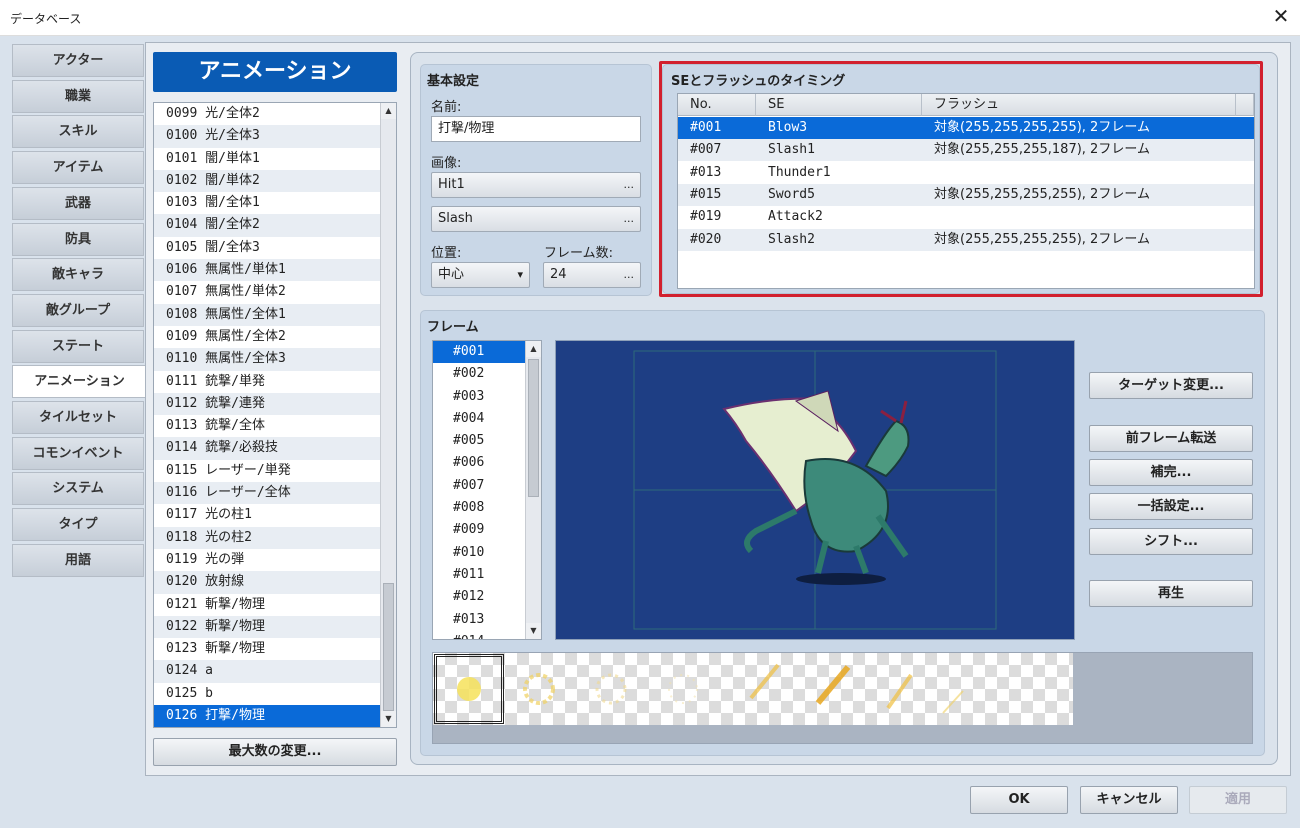 Image resolution: width=1300 pixels, height=828 pixels. Describe the element at coordinates (558, 274) in the screenshot. I see `frame-count-value: 24` at that location.